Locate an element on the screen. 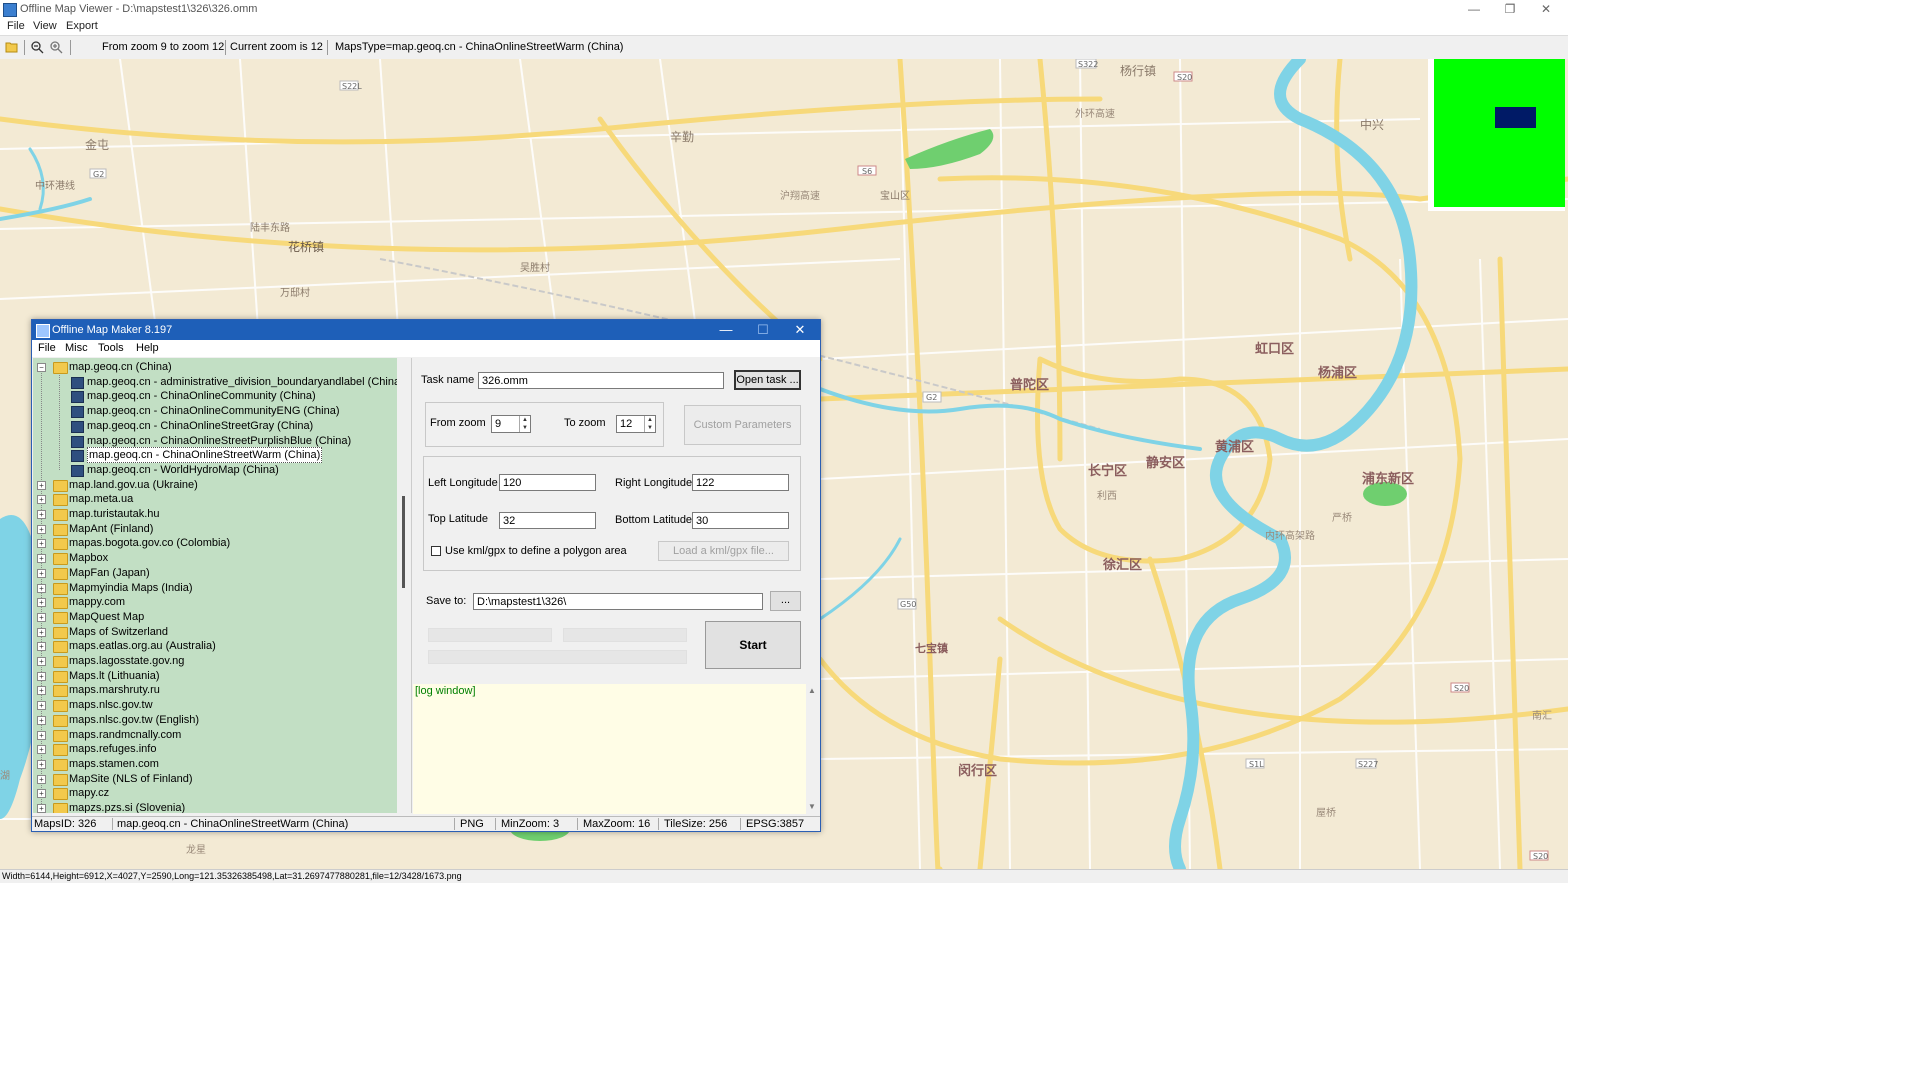 Image resolution: width=1920 pixels, height=1080 pixels. right-longitude-field: 122 is located at coordinates (740, 482).